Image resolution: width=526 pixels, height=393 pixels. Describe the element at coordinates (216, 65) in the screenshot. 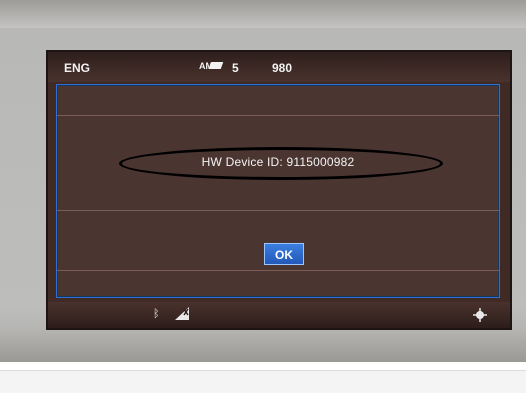

I see `radio-band-icon` at that location.